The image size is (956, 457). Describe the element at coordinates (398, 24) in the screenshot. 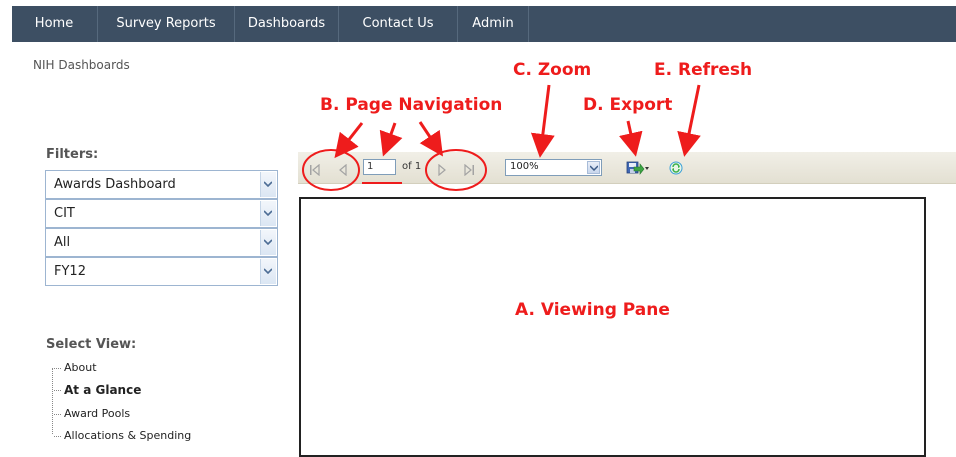

I see `nav-contact-us: Contact Us` at that location.